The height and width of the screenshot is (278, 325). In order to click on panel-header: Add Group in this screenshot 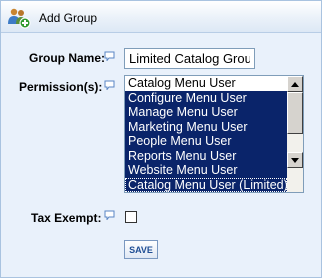, I will do `click(161, 17)`.